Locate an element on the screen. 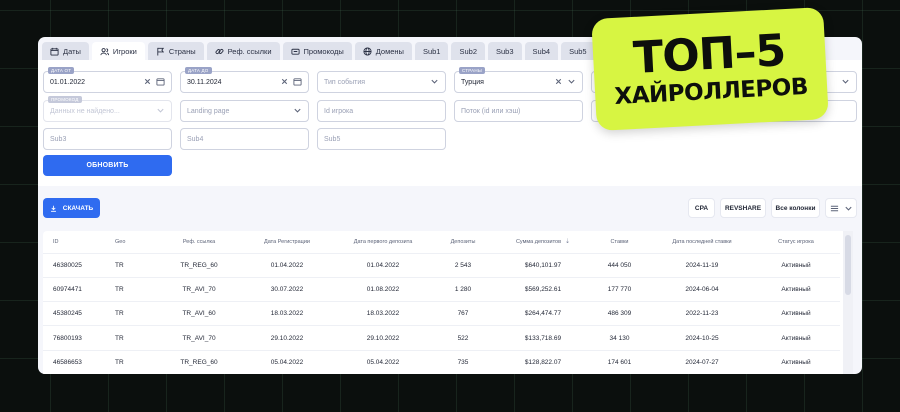  cell-last-bet-date: 2024-07-27 is located at coordinates (702, 361).